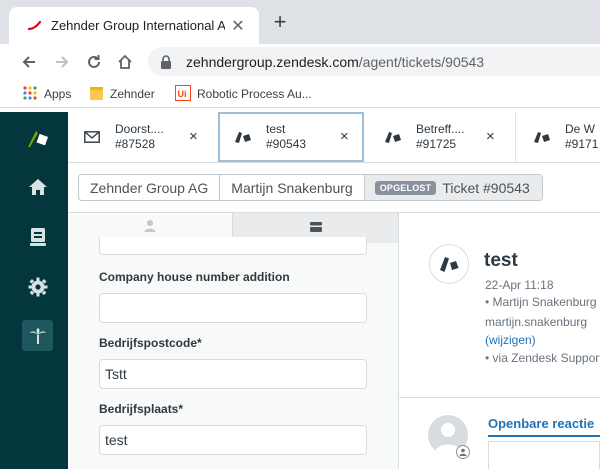 The height and width of the screenshot is (469, 600). What do you see at coordinates (405, 187) in the screenshot?
I see `status-badge: OPGELOST` at bounding box center [405, 187].